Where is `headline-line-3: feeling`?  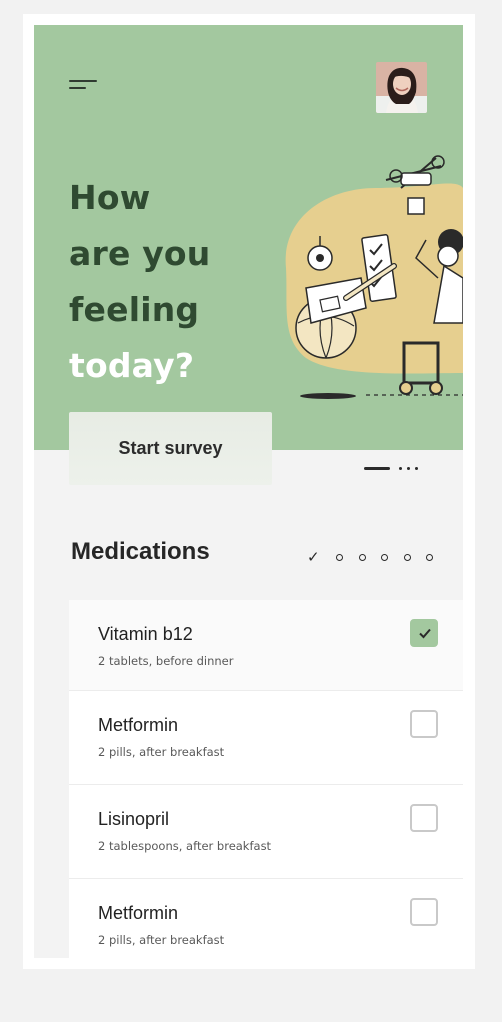
headline-line-3: feeling is located at coordinates (134, 309).